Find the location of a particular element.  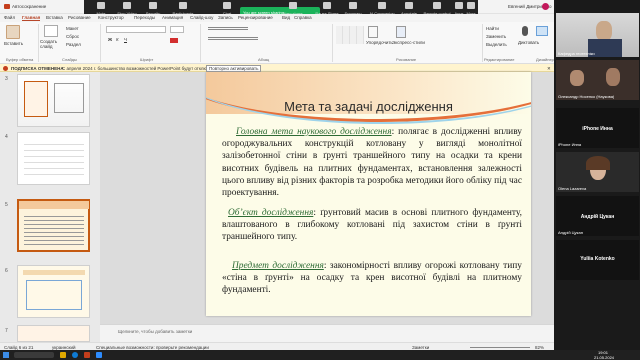

underline-button: Ч is located at coordinates (125, 39).